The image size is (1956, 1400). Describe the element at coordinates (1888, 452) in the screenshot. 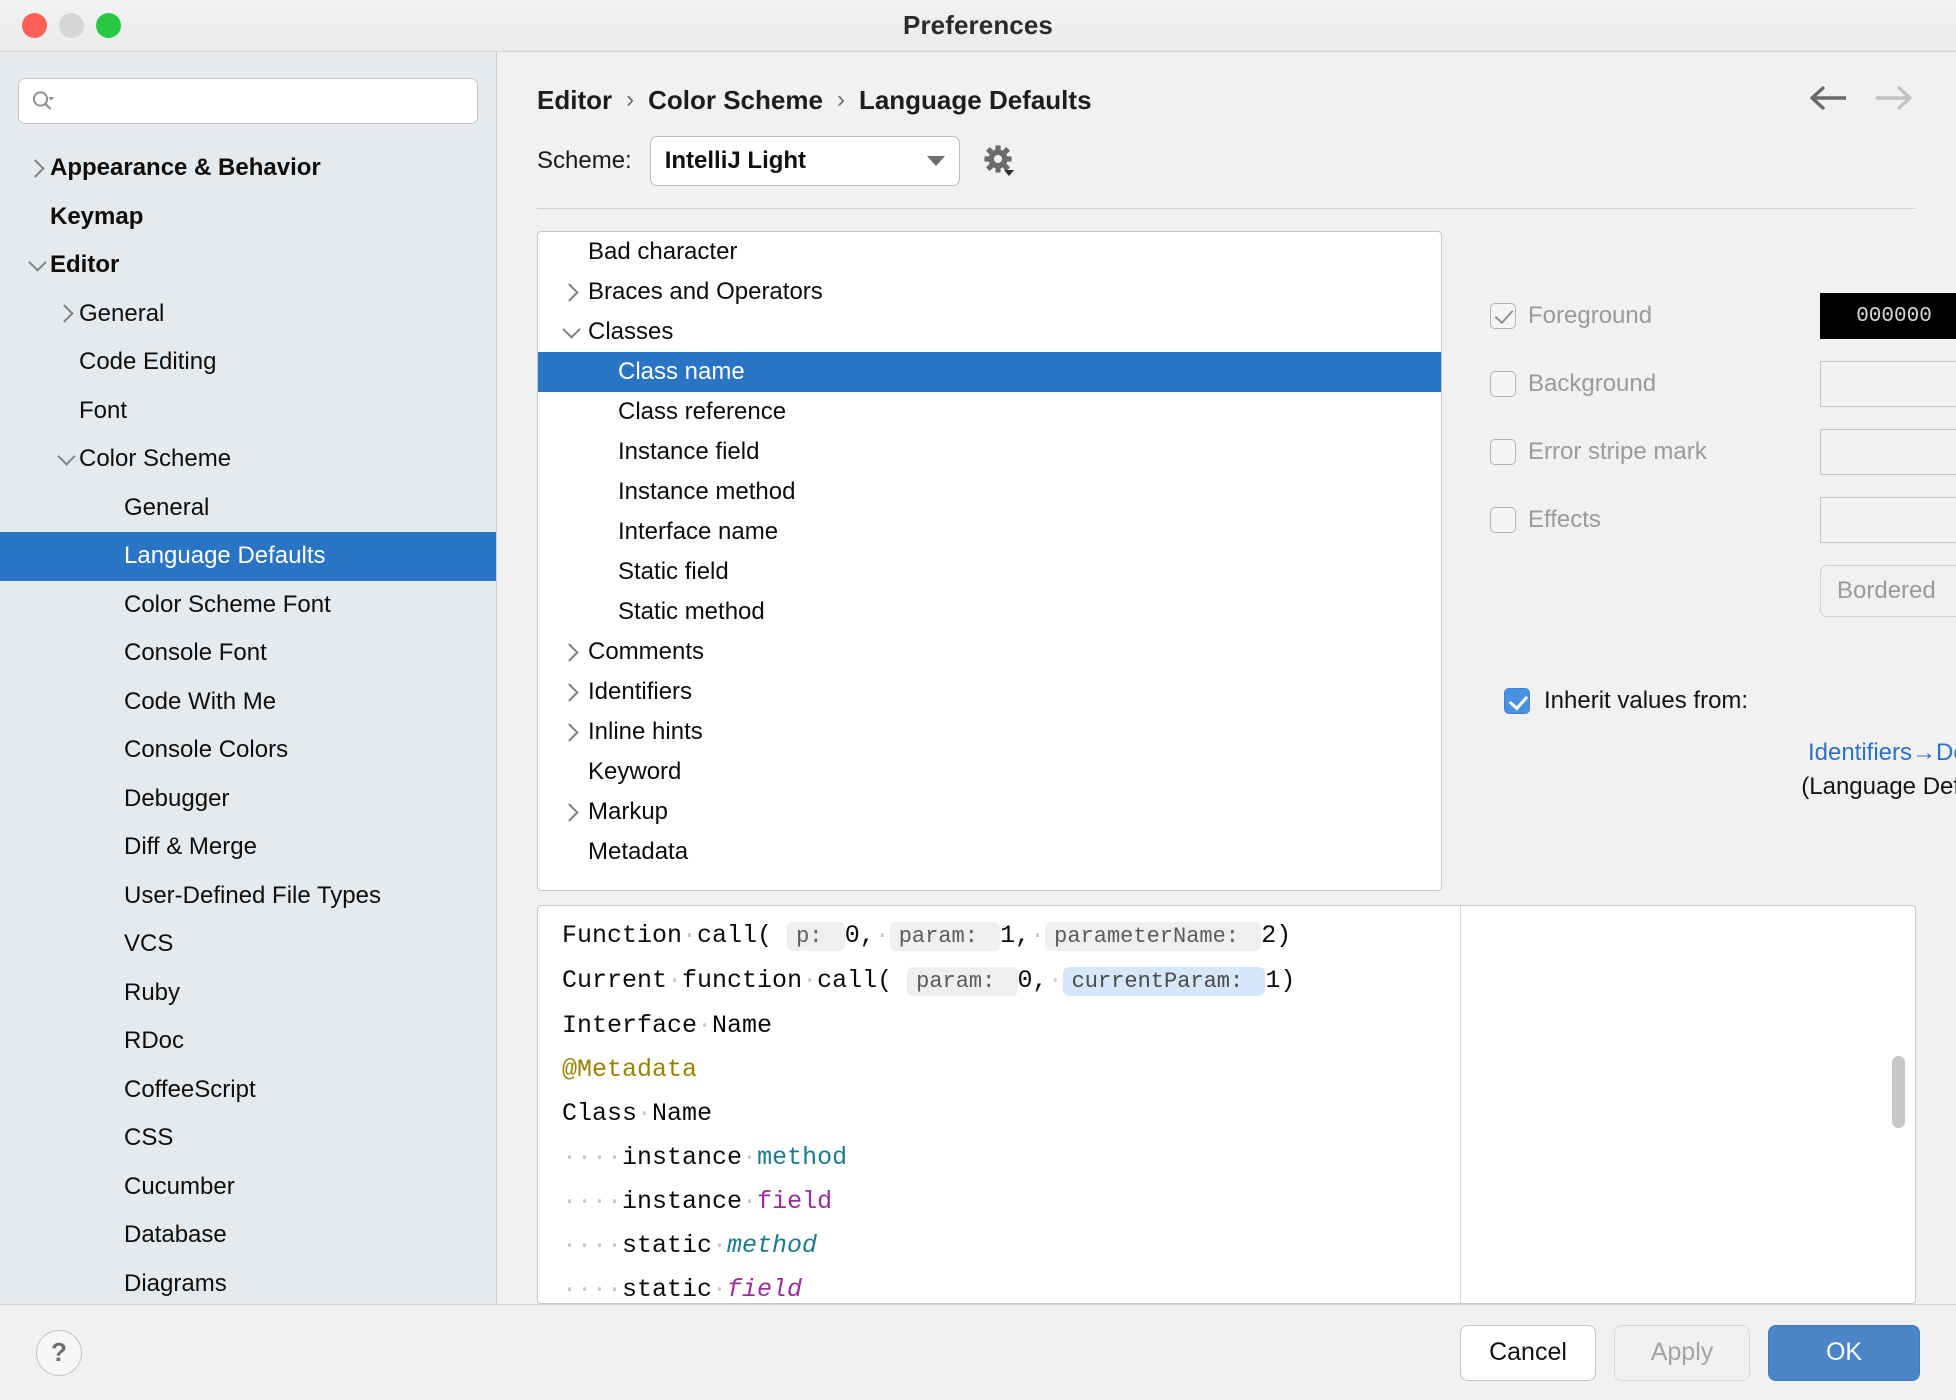

I see `error-stripe-color-swatch` at that location.